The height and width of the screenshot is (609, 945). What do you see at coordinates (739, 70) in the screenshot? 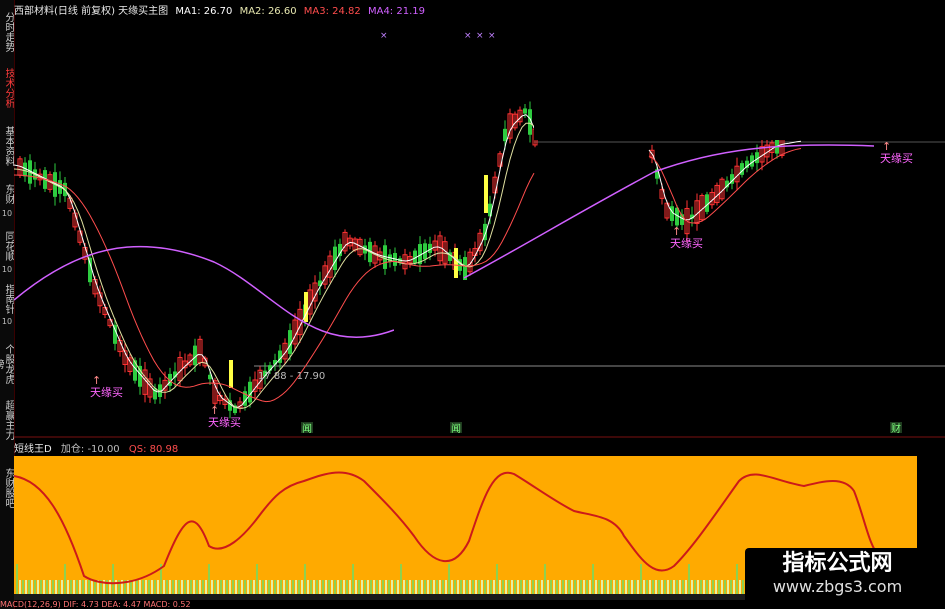
I see `overlay-block-top` at bounding box center [739, 70].